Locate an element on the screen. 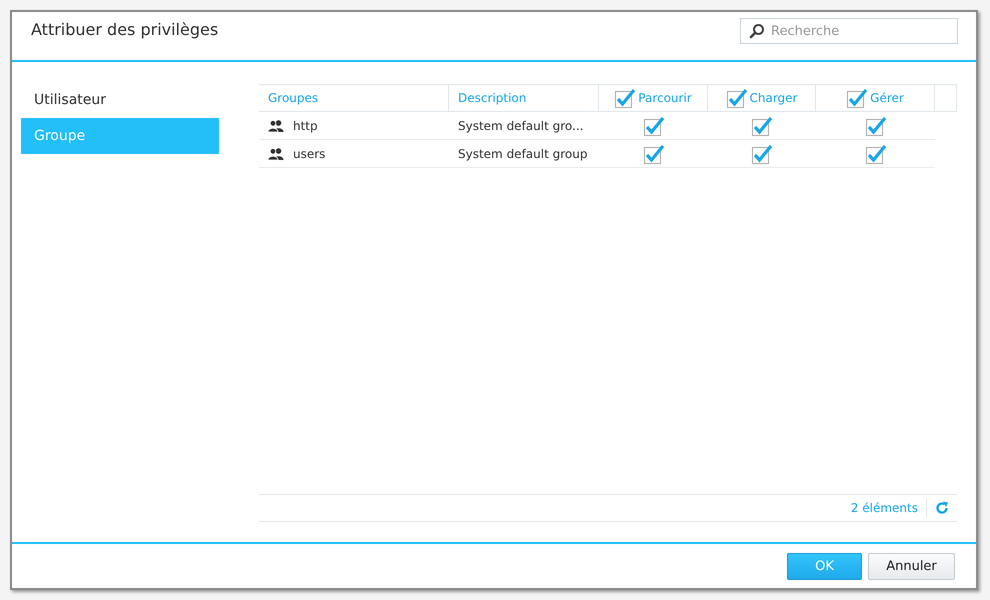 The image size is (990, 600). table-cell: http is located at coordinates (305, 125).